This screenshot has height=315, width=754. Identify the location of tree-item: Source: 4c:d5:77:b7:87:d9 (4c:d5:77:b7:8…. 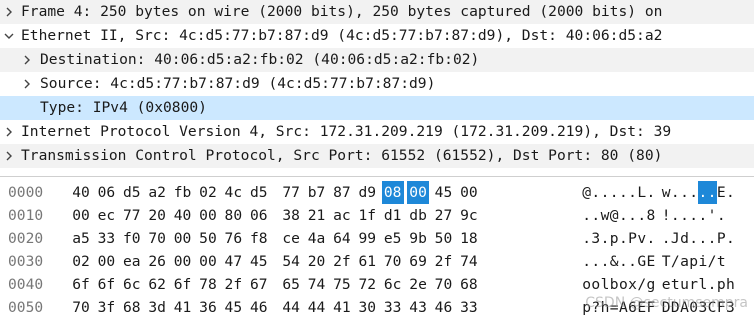
(377, 84).